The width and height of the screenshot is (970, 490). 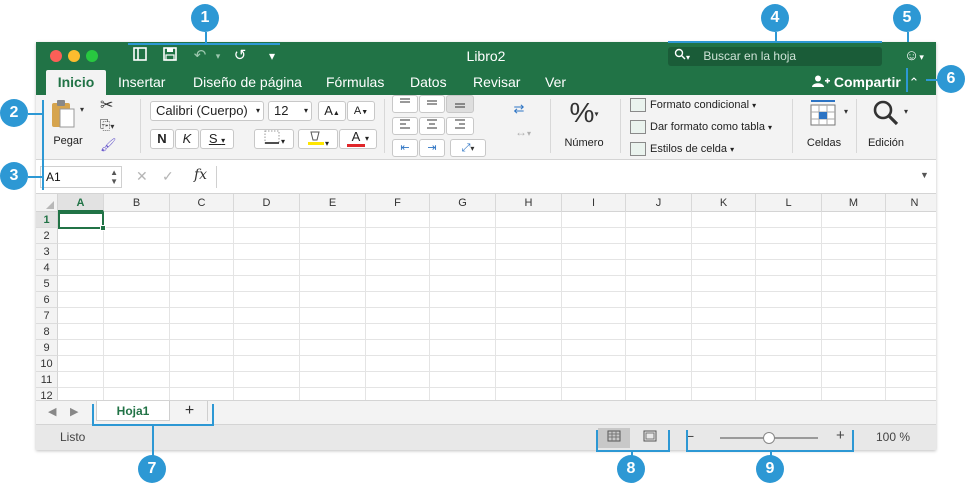 I want to click on cell-a9, so click(x=81, y=348).